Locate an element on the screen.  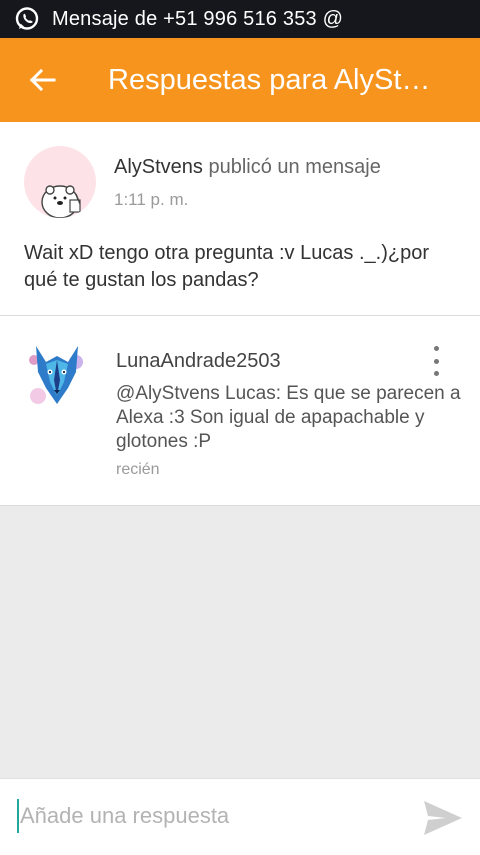
whatsapp-icon is located at coordinates (27, 18).